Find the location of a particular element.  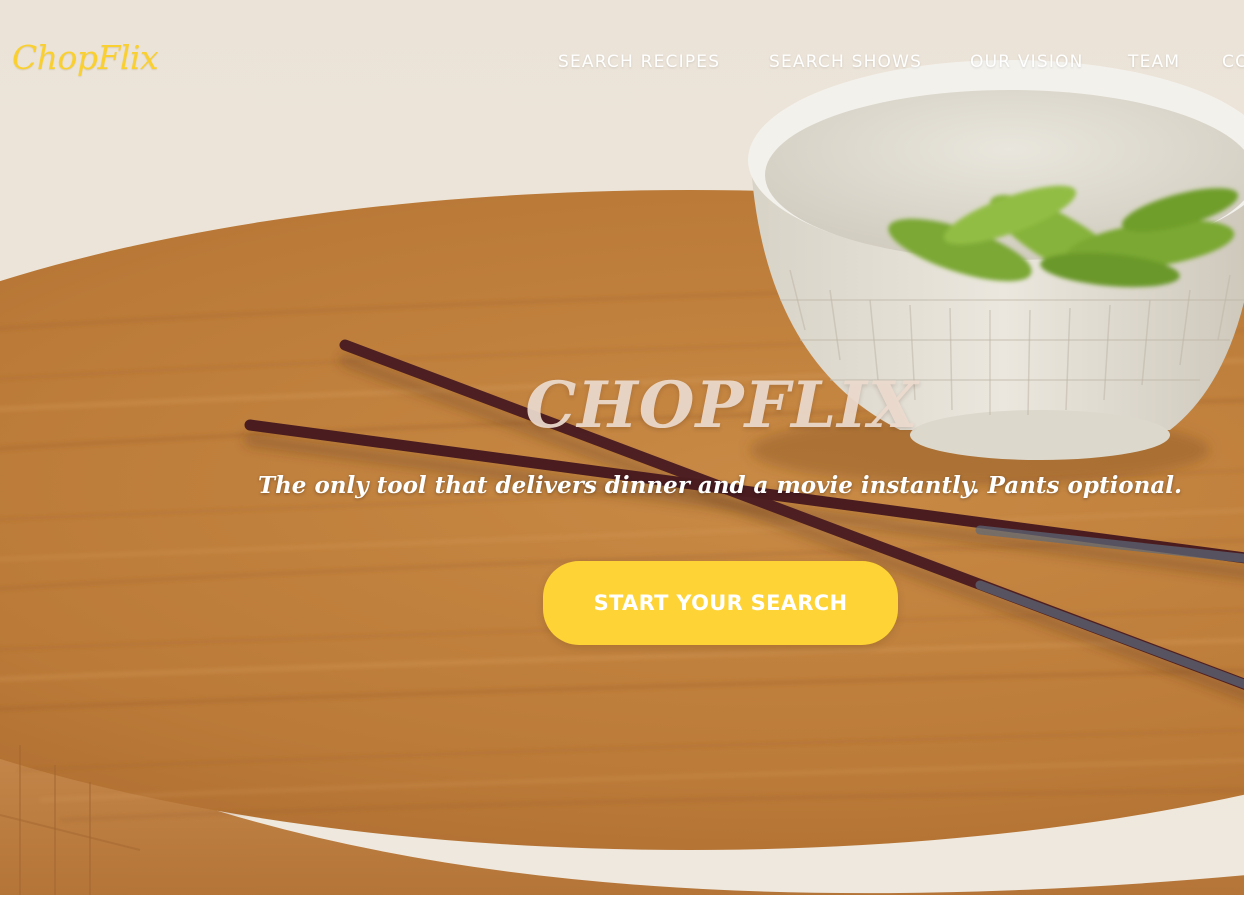

start-search-button: START YOUR SEARCH is located at coordinates (720, 603).